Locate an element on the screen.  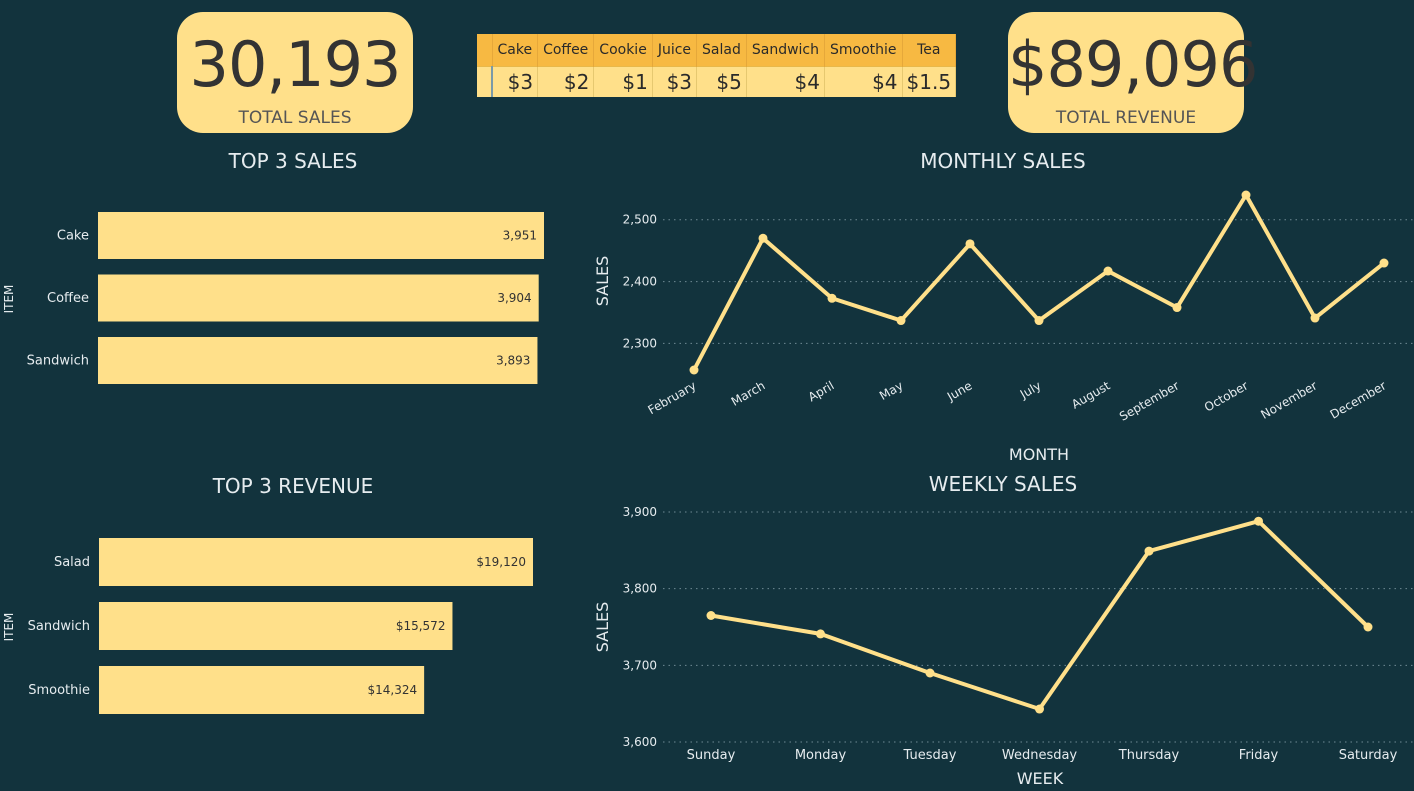
y-tick-label: 2,500 is located at coordinates (640, 220).